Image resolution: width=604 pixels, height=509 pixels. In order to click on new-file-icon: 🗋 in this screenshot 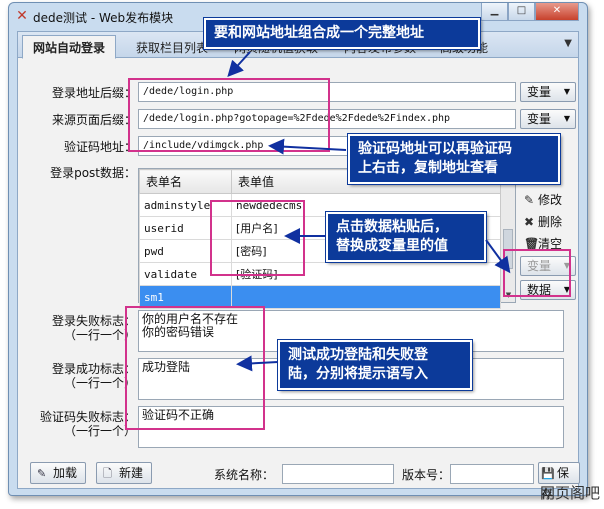, I will do `click(107, 473)`.